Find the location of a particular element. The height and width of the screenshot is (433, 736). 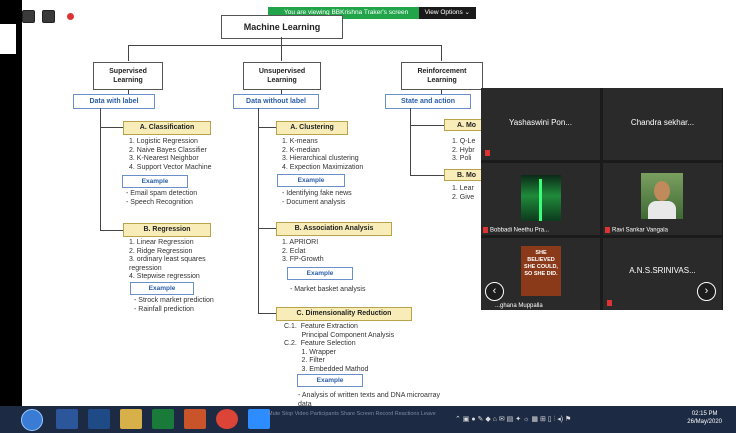

classification-example-box: Example is located at coordinates (155, 181).